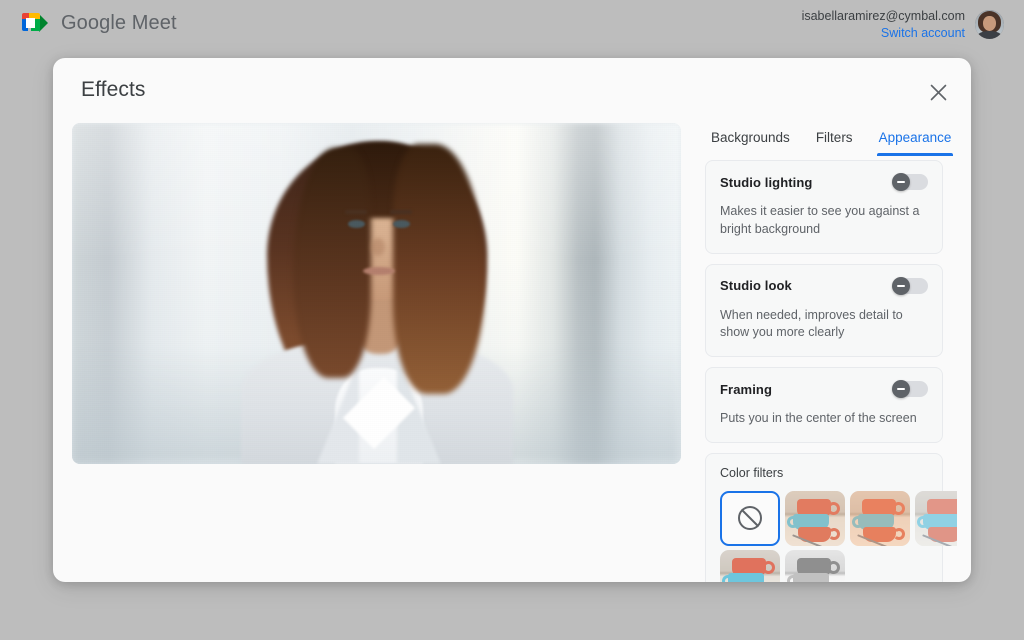  What do you see at coordinates (750, 143) in the screenshot?
I see `tab-backgrounds: Backgrounds` at bounding box center [750, 143].